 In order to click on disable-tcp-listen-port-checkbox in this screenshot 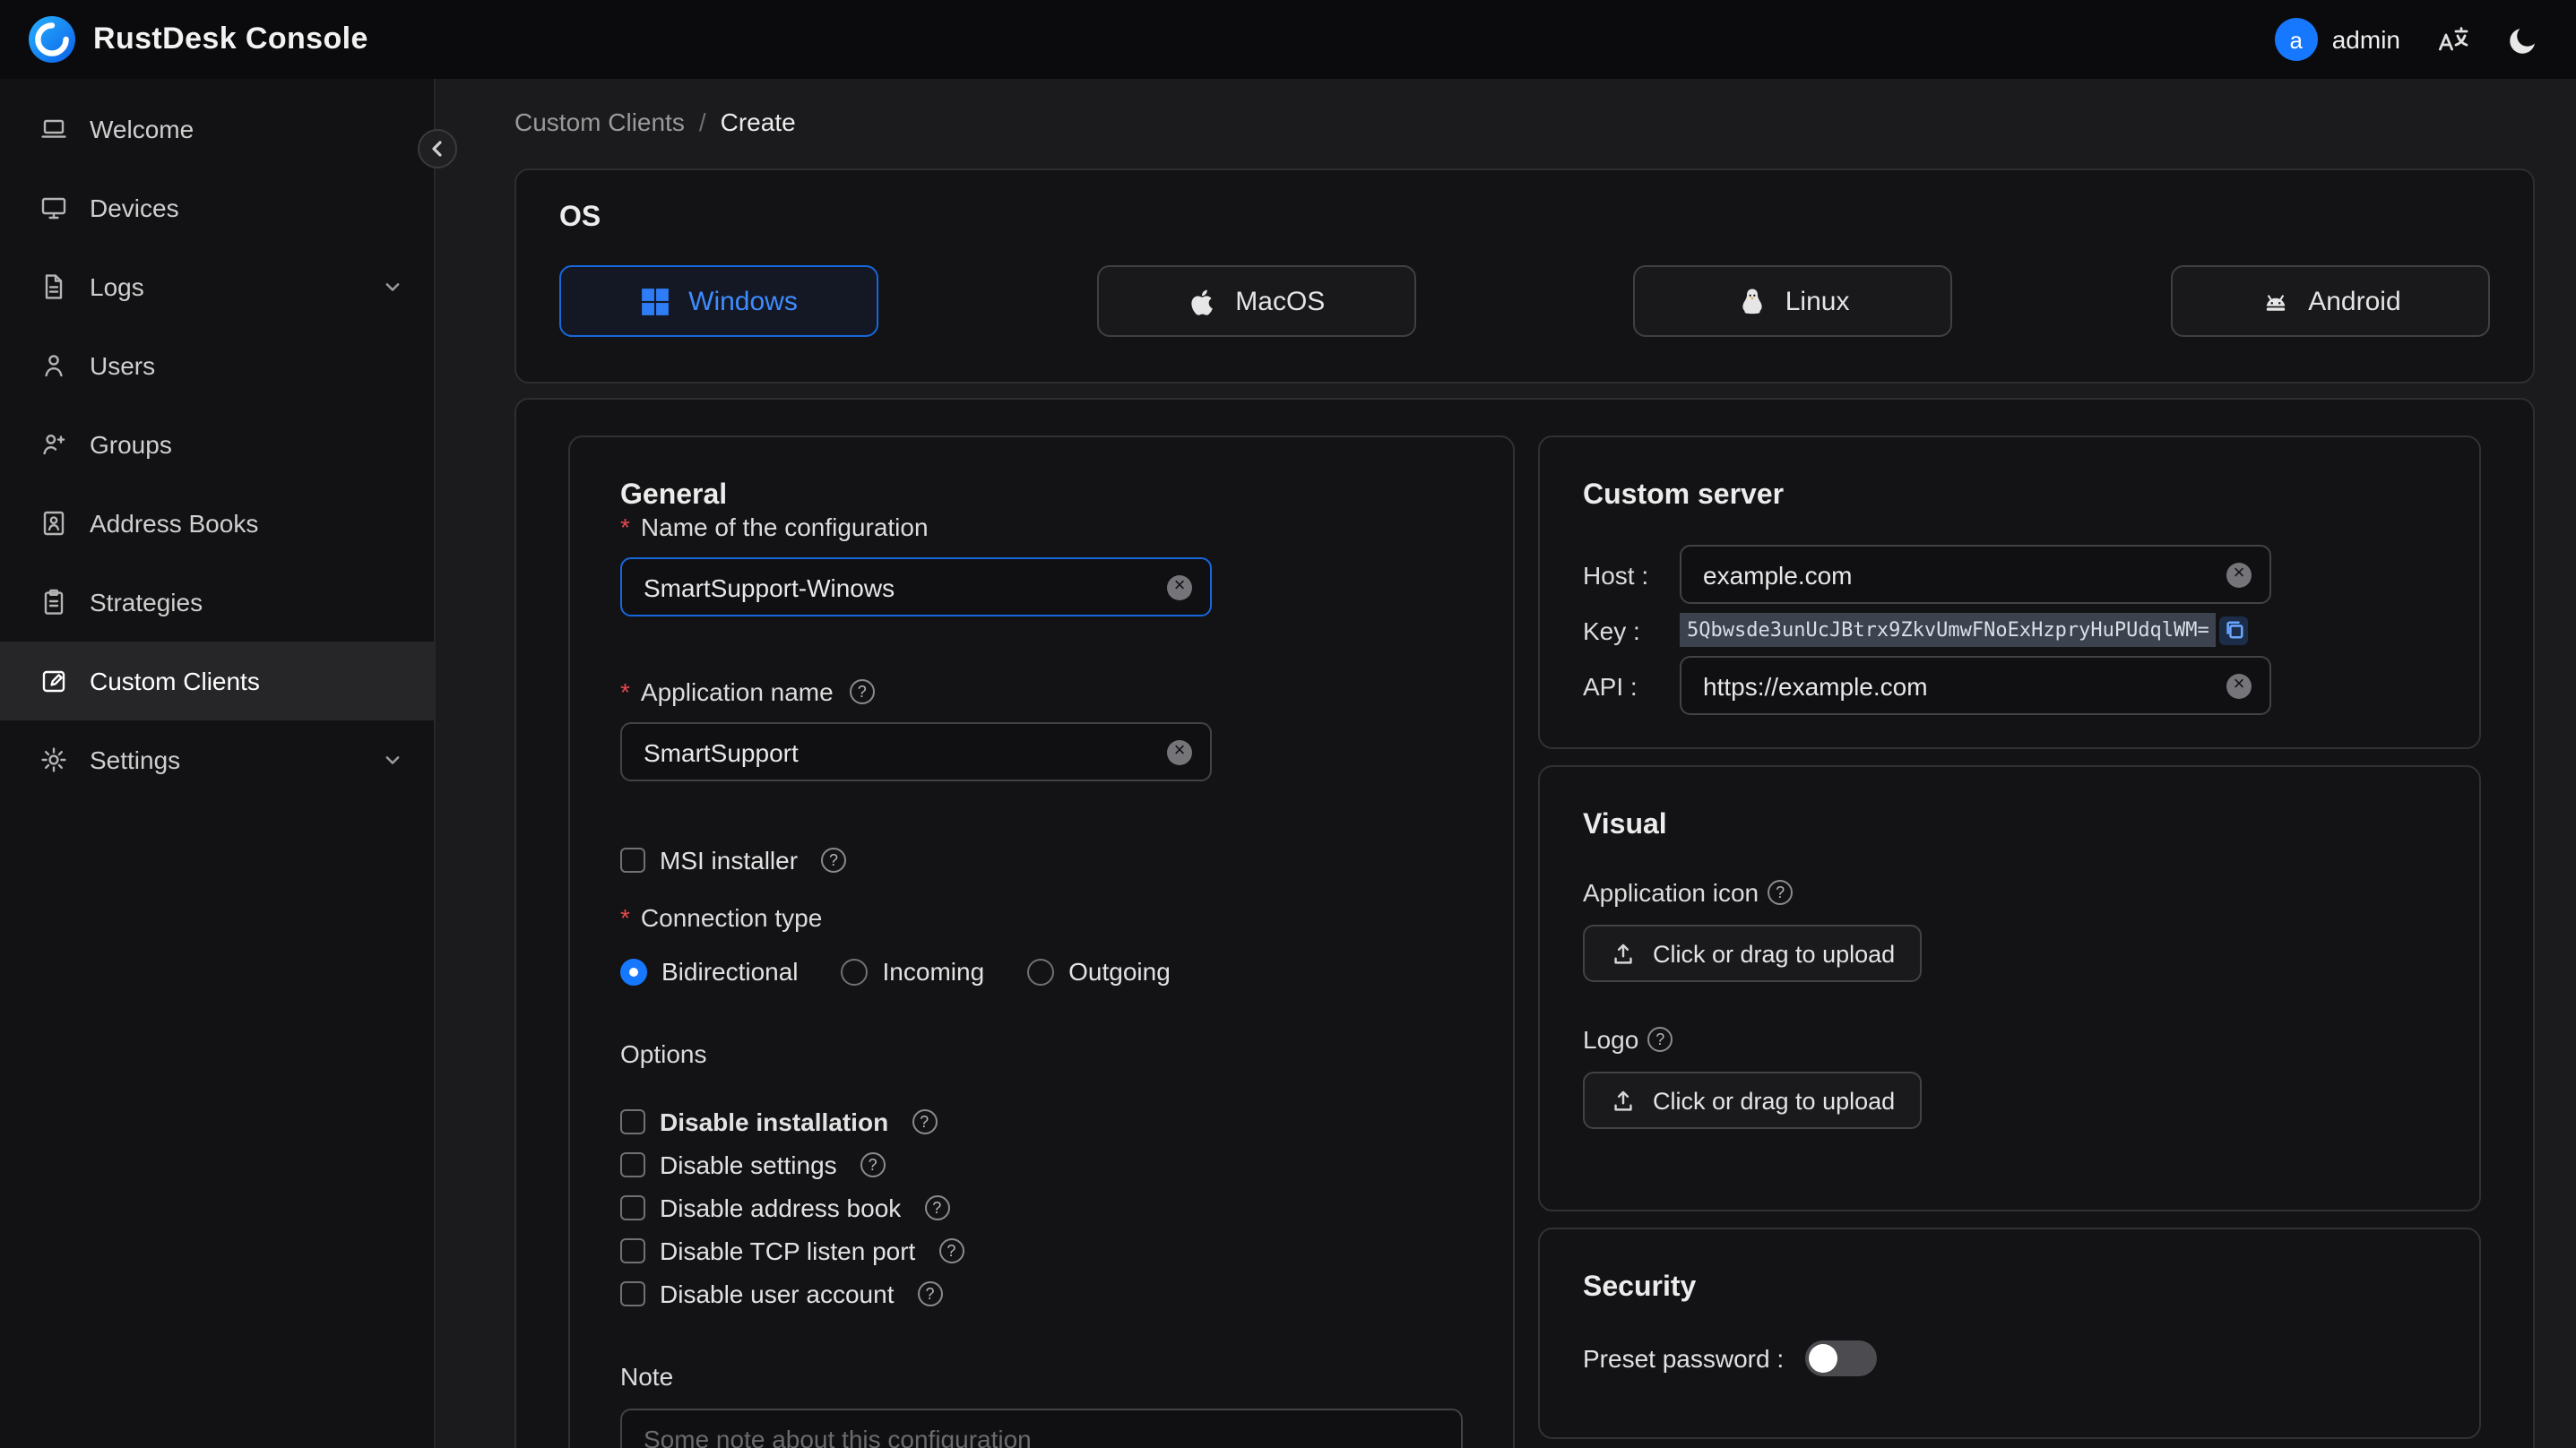, I will do `click(632, 1251)`.